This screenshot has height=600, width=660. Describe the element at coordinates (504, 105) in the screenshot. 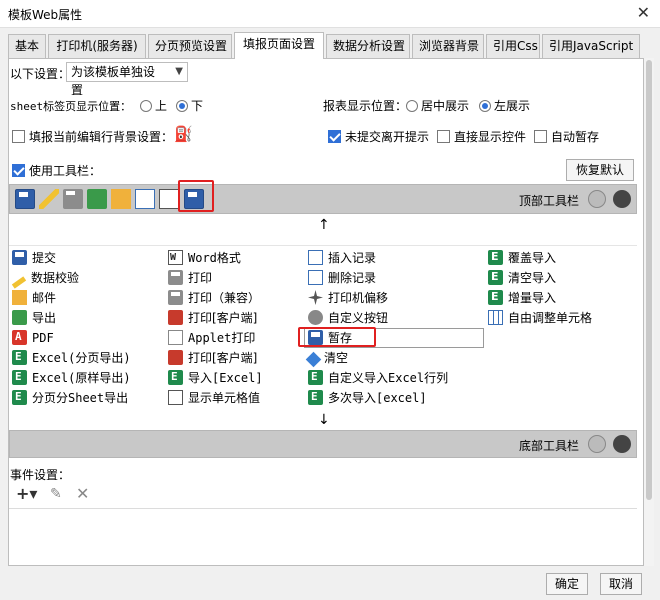

I see `radio-report-left: 左展示` at that location.